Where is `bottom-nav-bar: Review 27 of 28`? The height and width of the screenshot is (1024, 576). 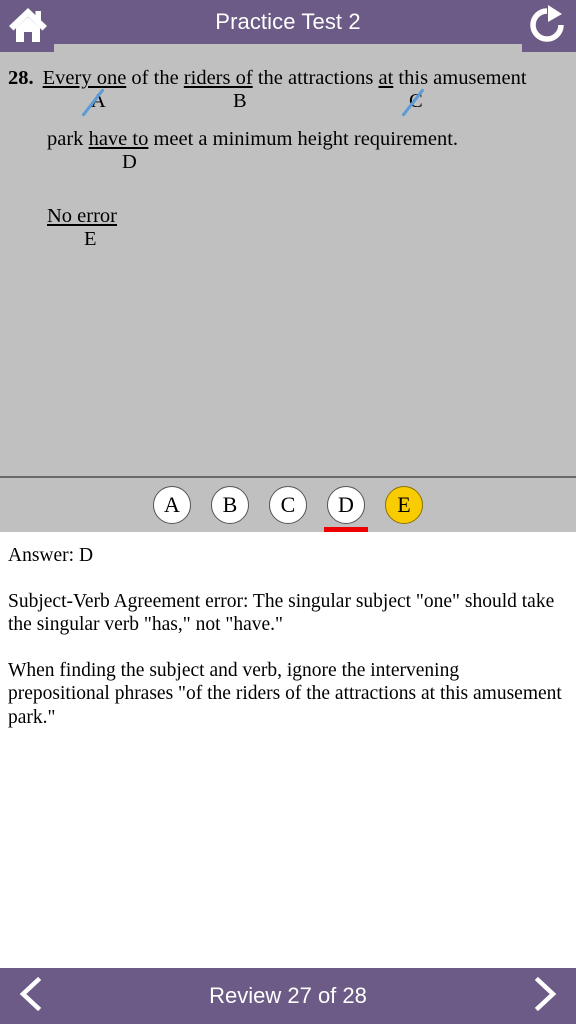
bottom-nav-bar: Review 27 of 28 is located at coordinates (288, 996).